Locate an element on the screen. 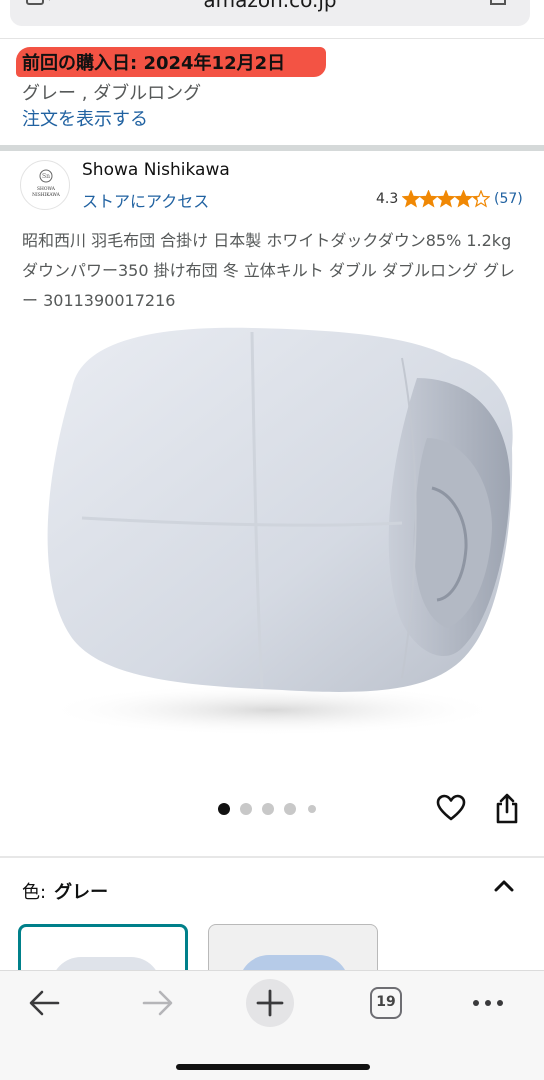 The image size is (544, 1080). color-label: 色: is located at coordinates (34, 892).